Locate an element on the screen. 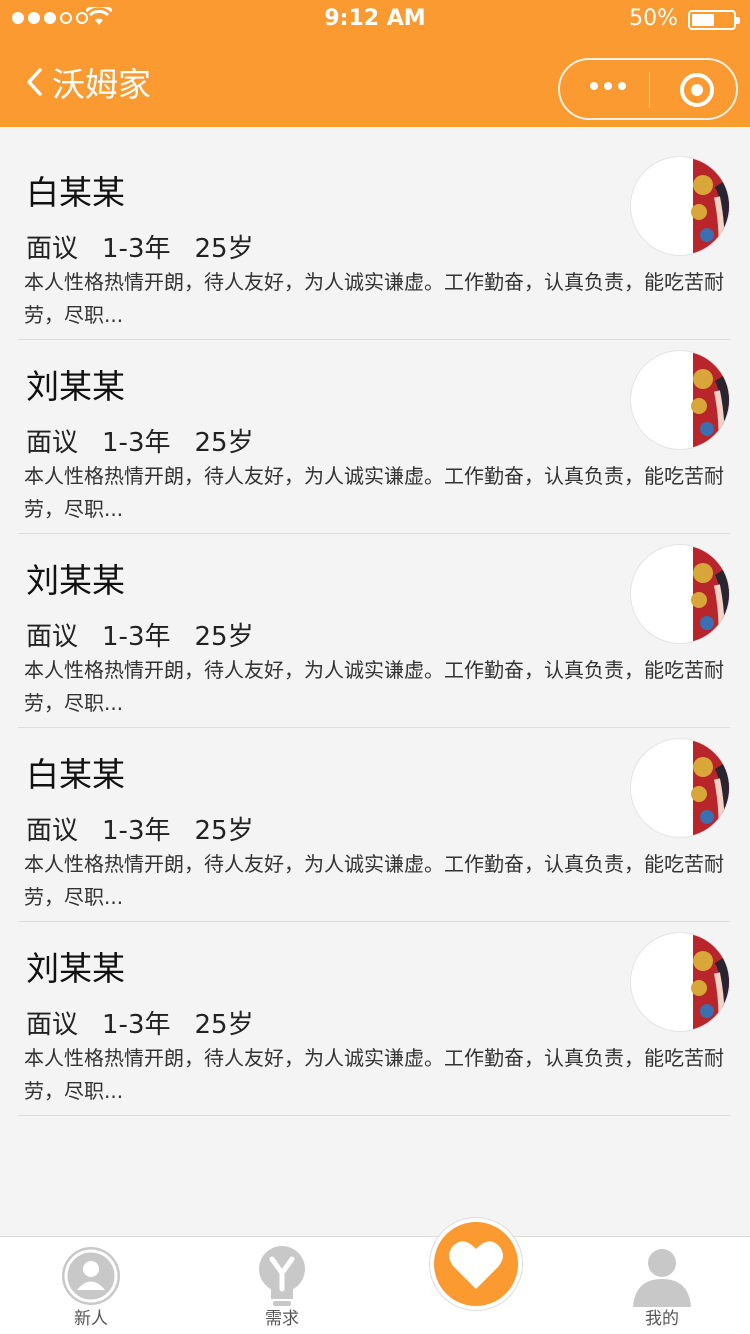 The height and width of the screenshot is (1334, 750). tab-label: 需求 is located at coordinates (282, 1319).